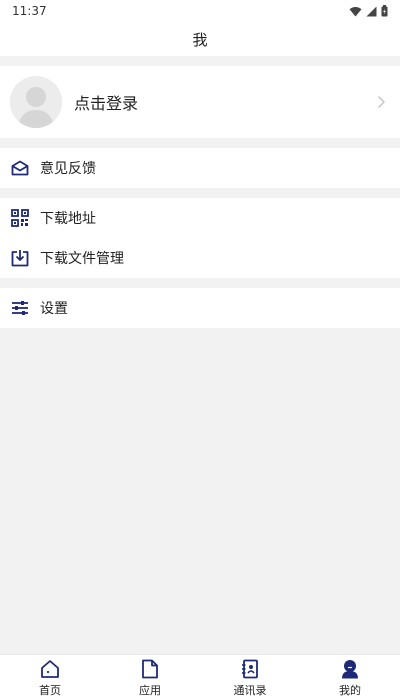 The width and height of the screenshot is (400, 700). I want to click on status-bar: 11:37, so click(200, 11).